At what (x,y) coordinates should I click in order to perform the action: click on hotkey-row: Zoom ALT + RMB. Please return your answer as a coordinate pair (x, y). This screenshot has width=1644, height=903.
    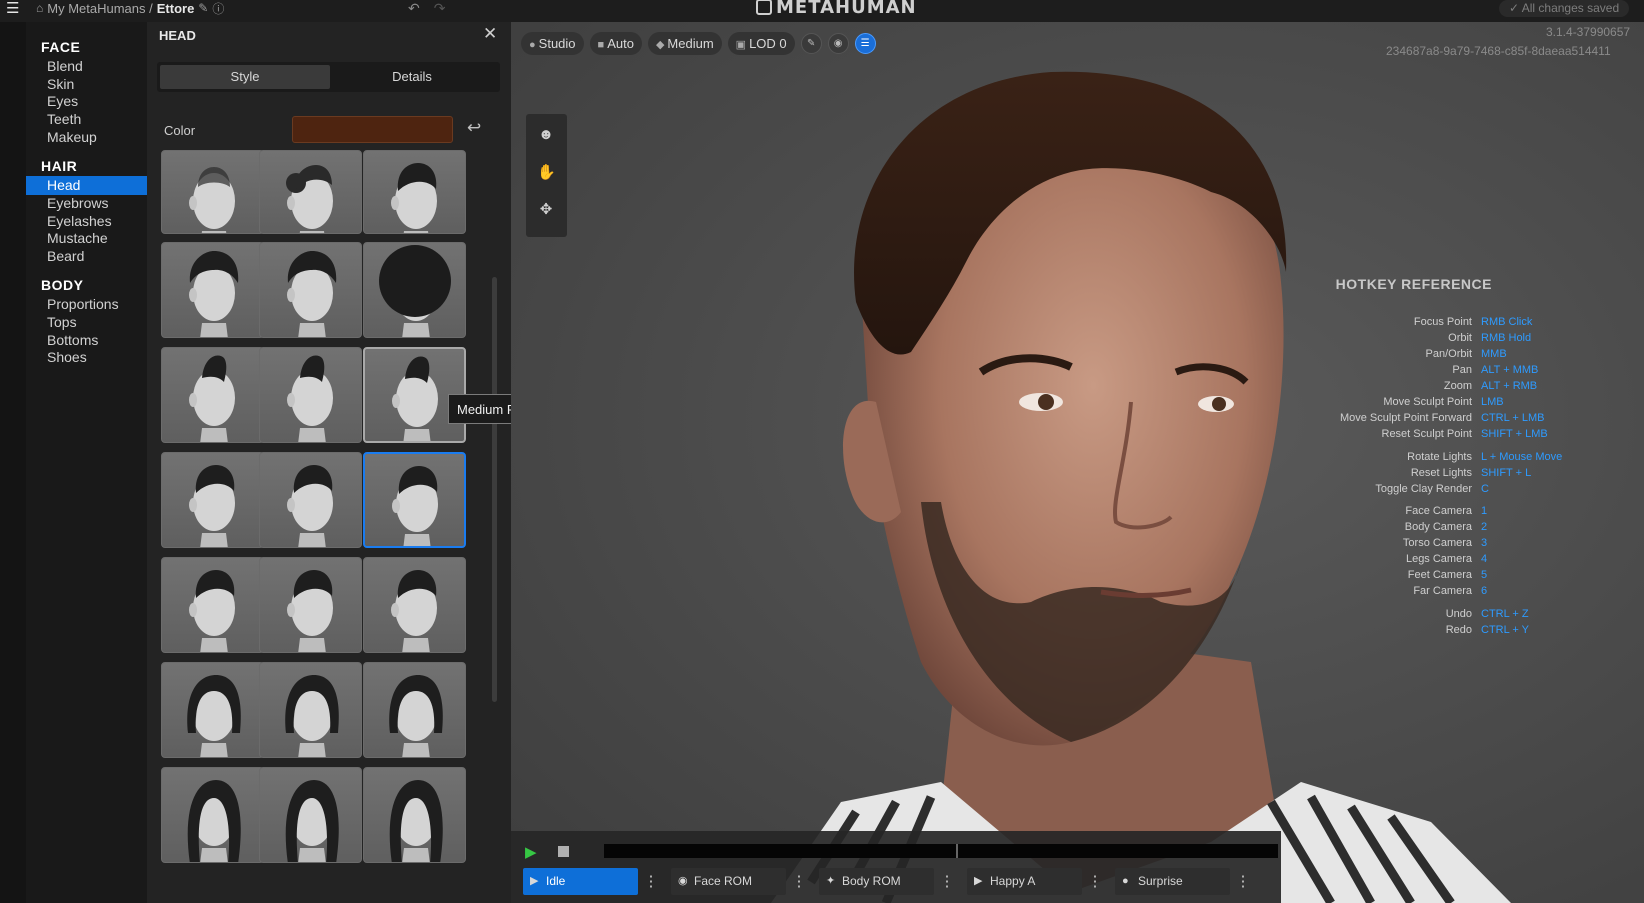
    Looking at the image, I should click on (1475, 388).